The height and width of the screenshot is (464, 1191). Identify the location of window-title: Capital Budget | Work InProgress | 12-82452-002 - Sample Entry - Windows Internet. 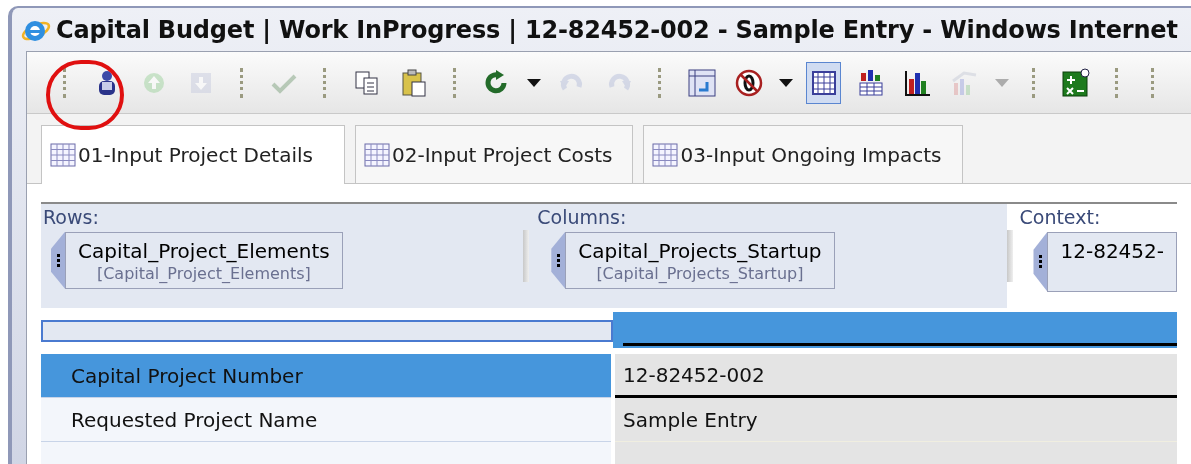
(617, 30).